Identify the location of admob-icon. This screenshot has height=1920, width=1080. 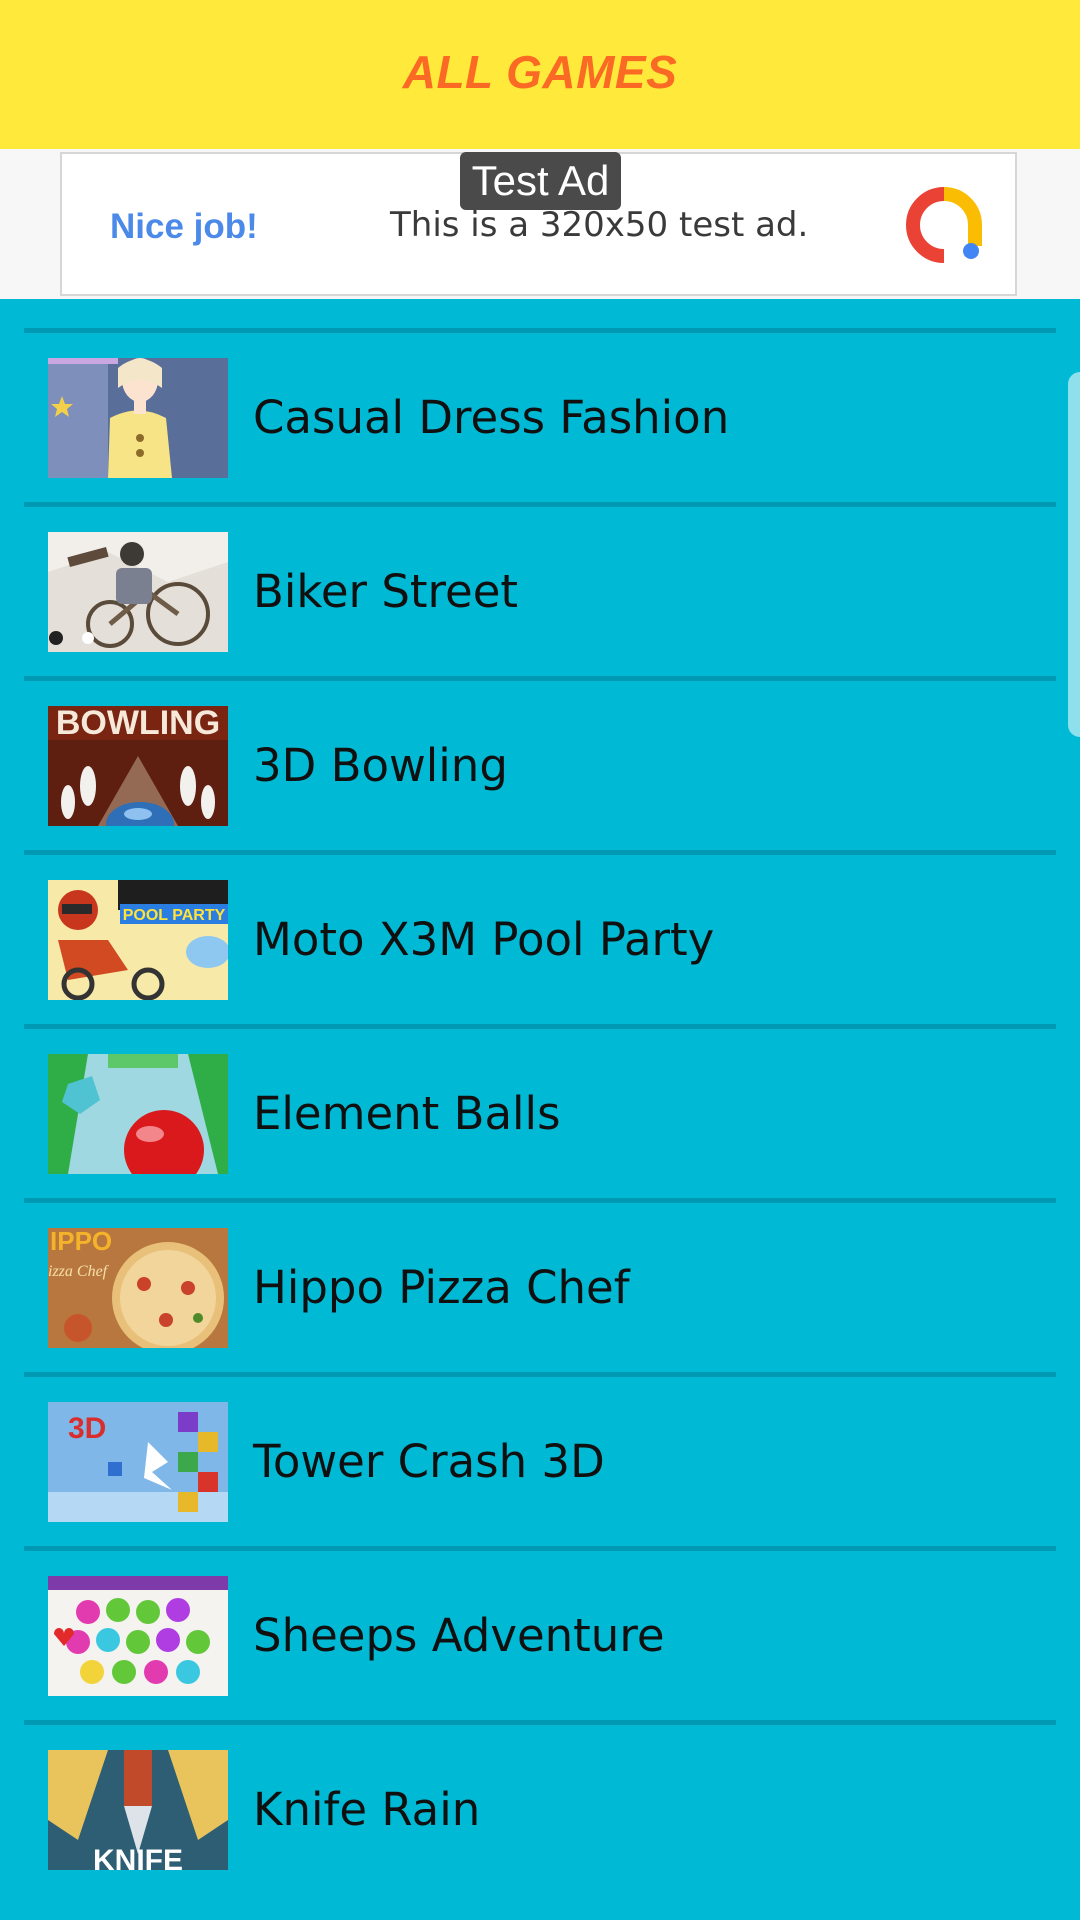
(944, 225).